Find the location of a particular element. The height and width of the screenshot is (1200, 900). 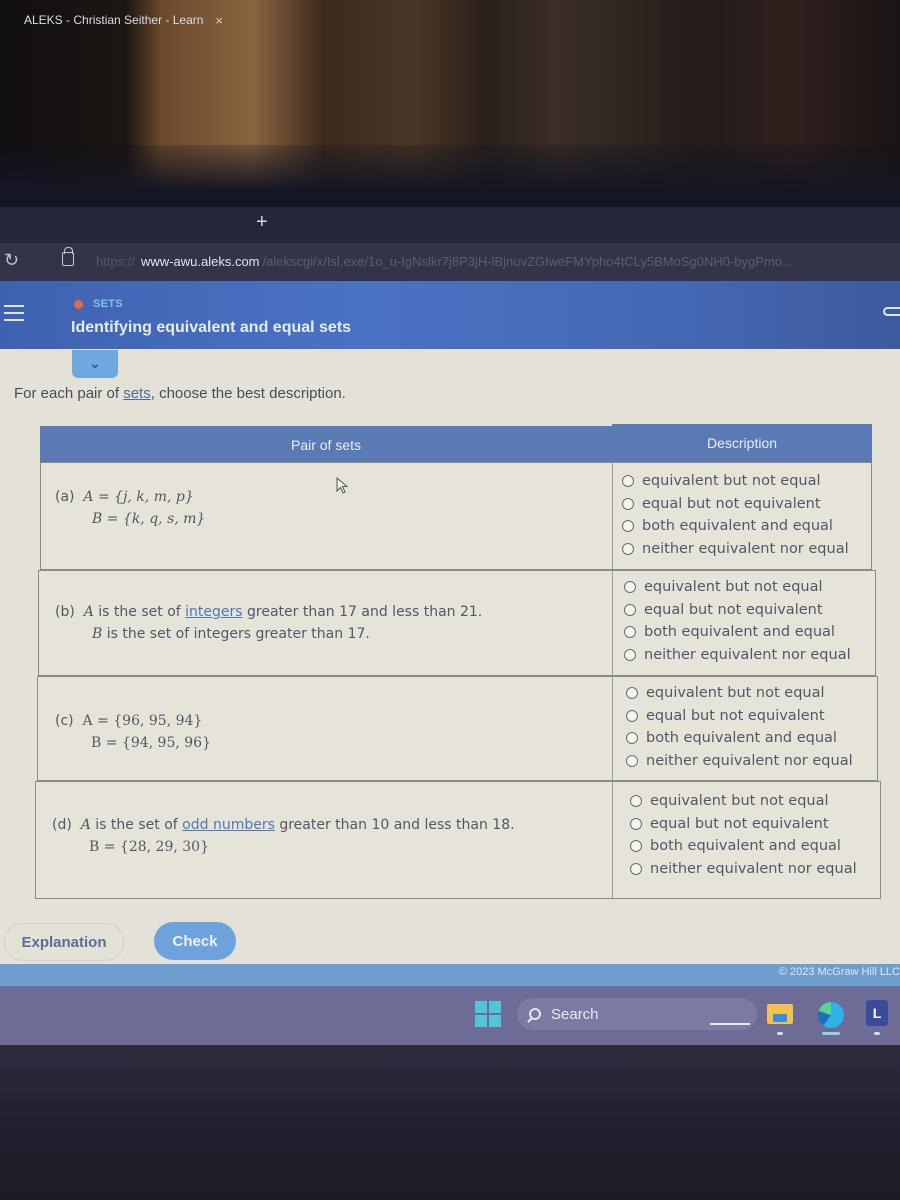

chevron-down-icon: ⌄ is located at coordinates (95, 363).